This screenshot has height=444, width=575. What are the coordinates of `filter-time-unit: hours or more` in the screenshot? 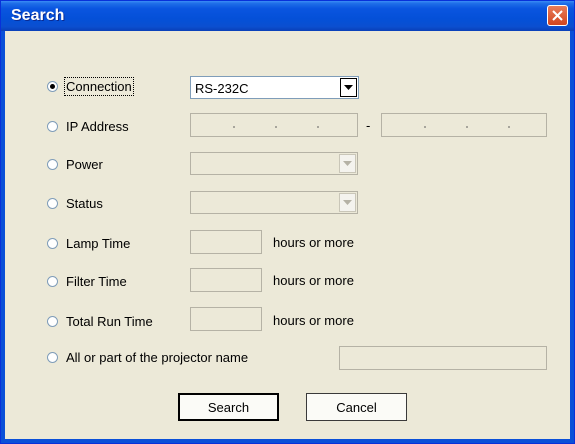 It's located at (313, 280).